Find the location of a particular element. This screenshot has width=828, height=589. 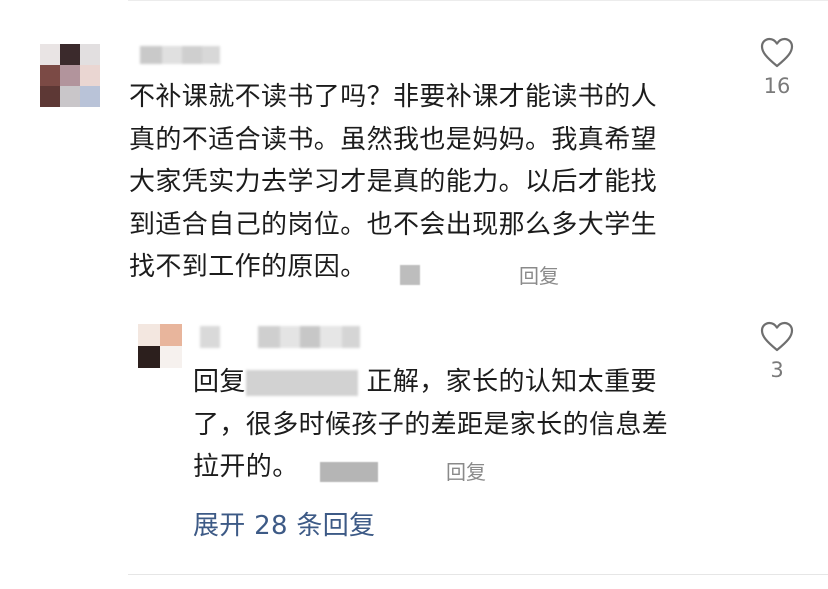

reply-to-reply-button: 回复 is located at coordinates (466, 470).